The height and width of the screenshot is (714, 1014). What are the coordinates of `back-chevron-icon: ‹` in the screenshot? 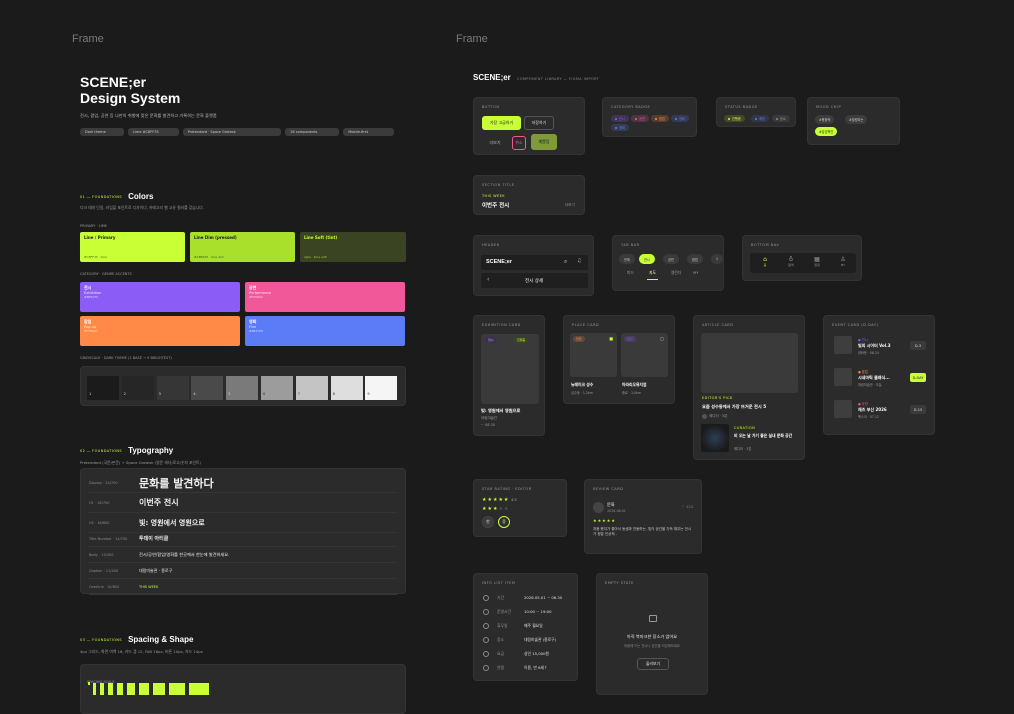 It's located at (488, 279).